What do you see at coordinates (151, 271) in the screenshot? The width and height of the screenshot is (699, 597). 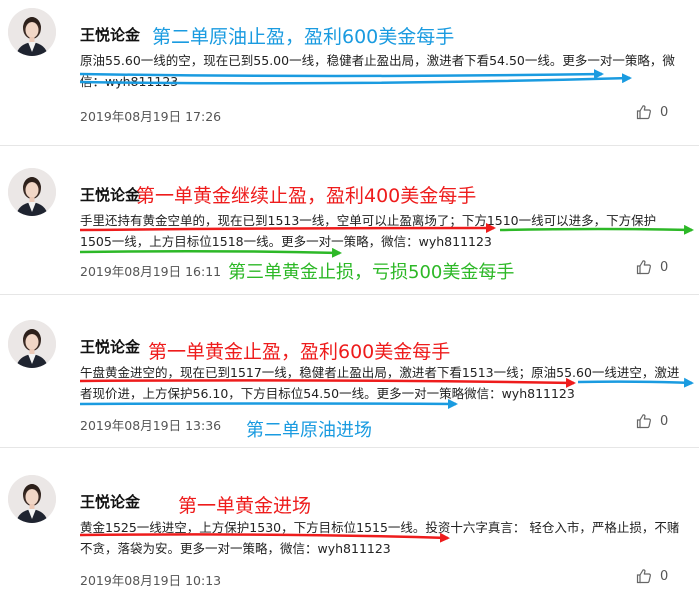 I see `post-time: 2019年08月19日 16:11` at bounding box center [151, 271].